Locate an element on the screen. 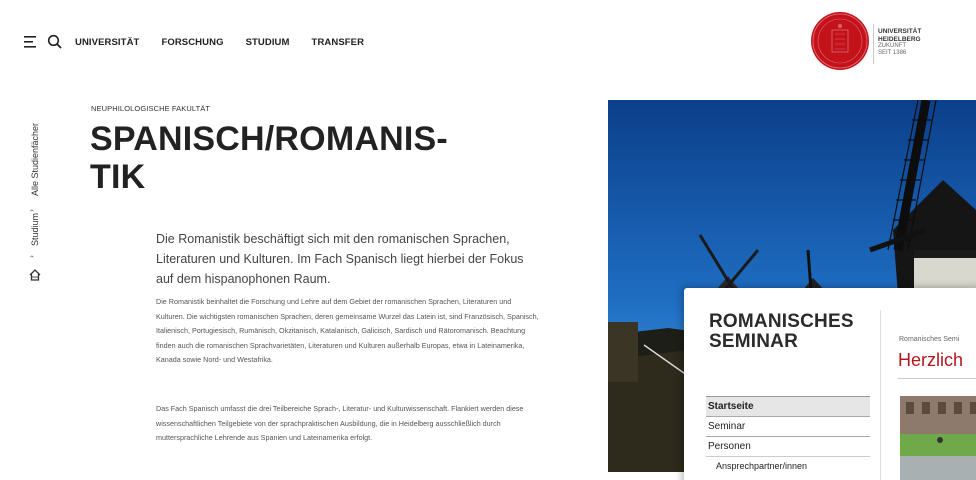 This screenshot has height=480, width=976. breadcrumb: Alle Studienfächer › Studium › is located at coordinates (35, 195).